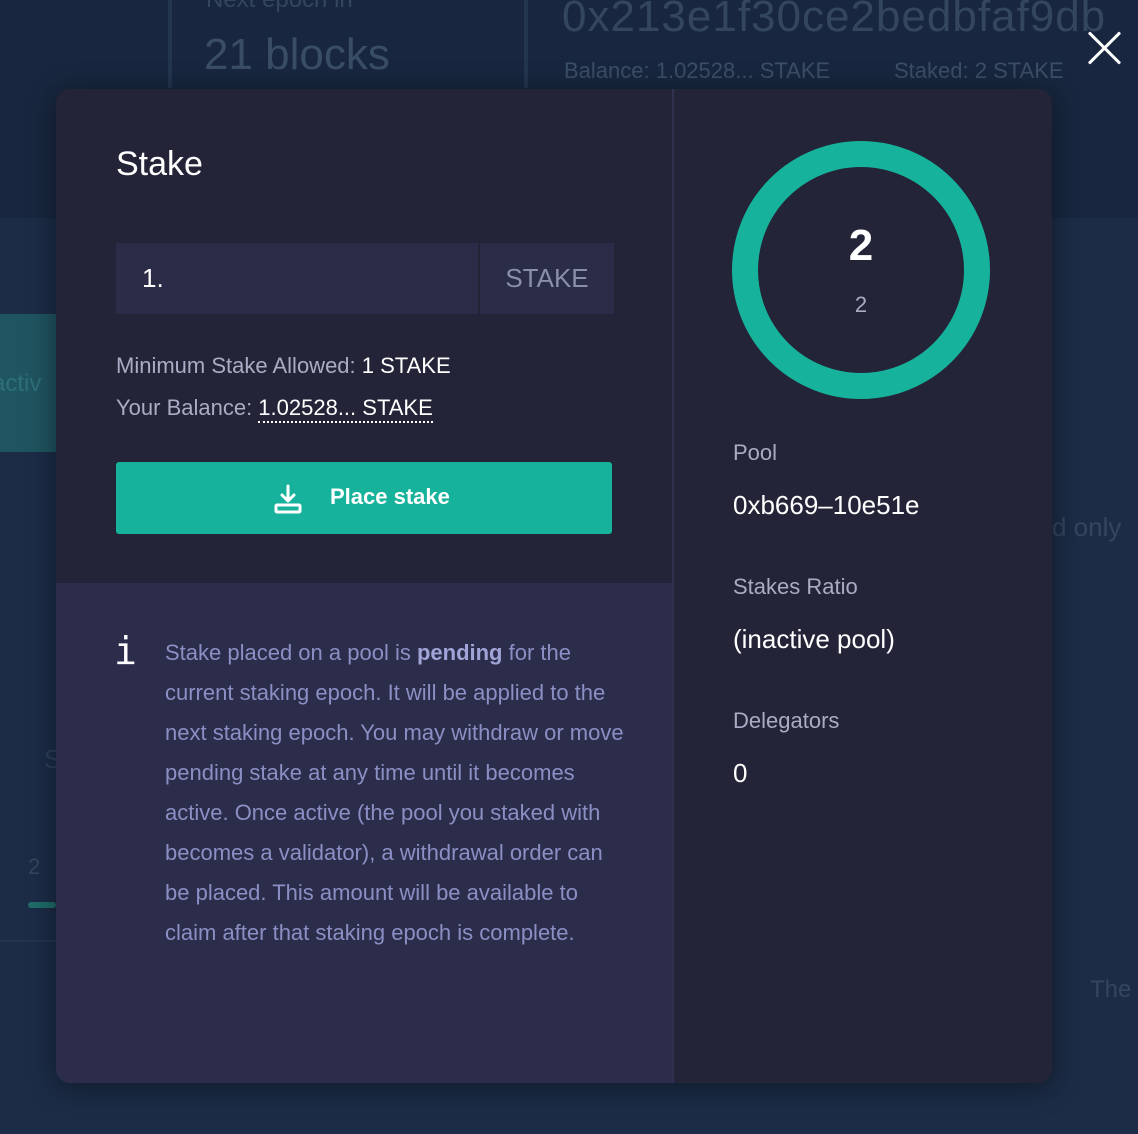 The height and width of the screenshot is (1134, 1138). I want to click on place-stake-button: Place stake, so click(364, 498).